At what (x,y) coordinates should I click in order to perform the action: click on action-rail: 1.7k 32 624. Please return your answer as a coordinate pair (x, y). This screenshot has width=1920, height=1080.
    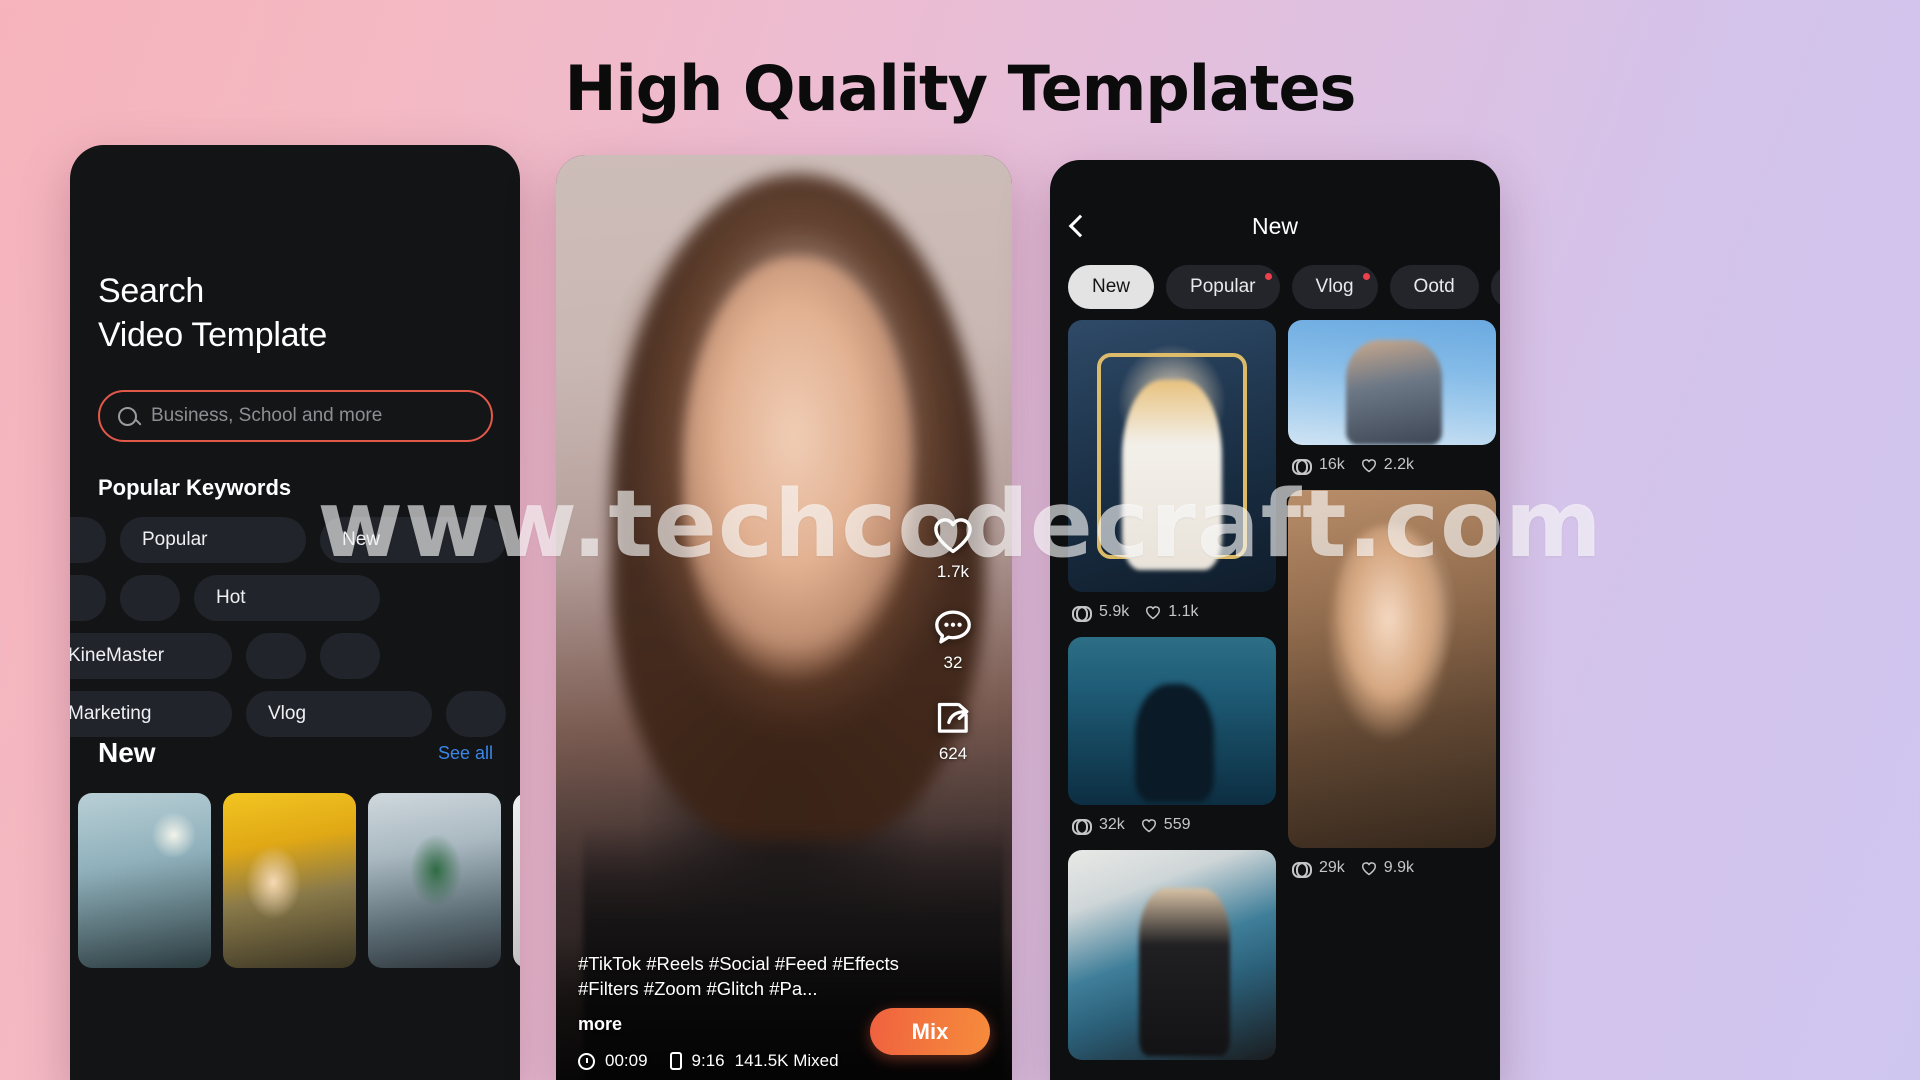
    Looking at the image, I should click on (953, 639).